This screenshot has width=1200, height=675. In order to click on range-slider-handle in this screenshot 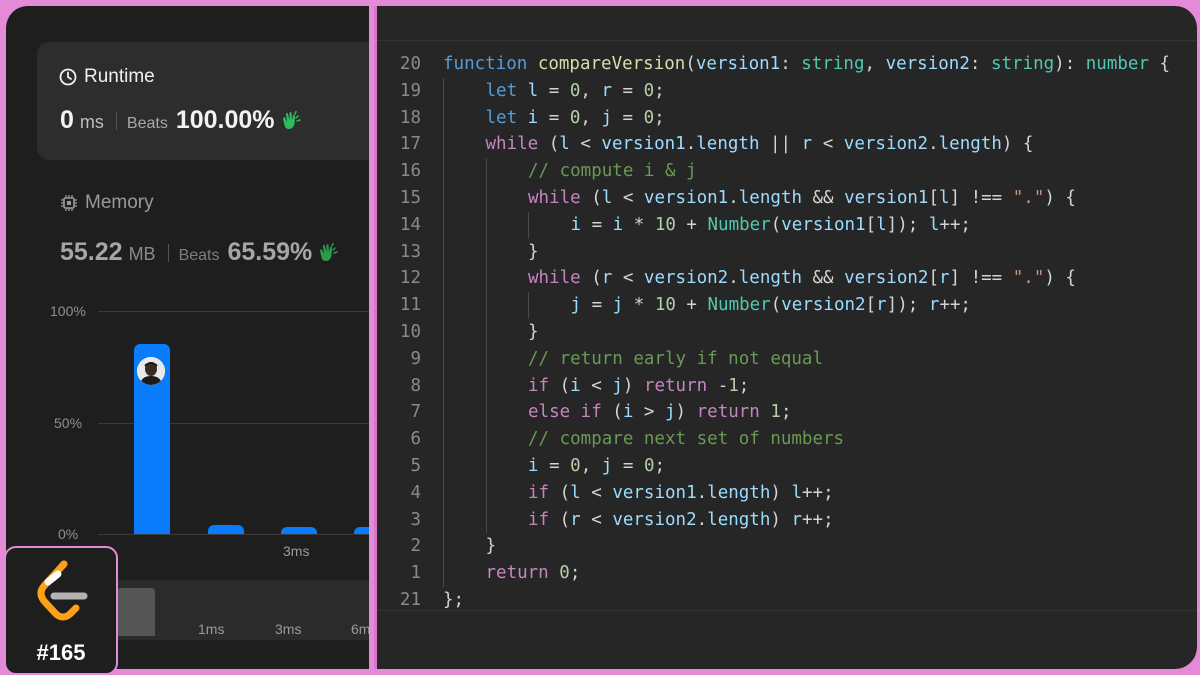, I will do `click(136, 612)`.